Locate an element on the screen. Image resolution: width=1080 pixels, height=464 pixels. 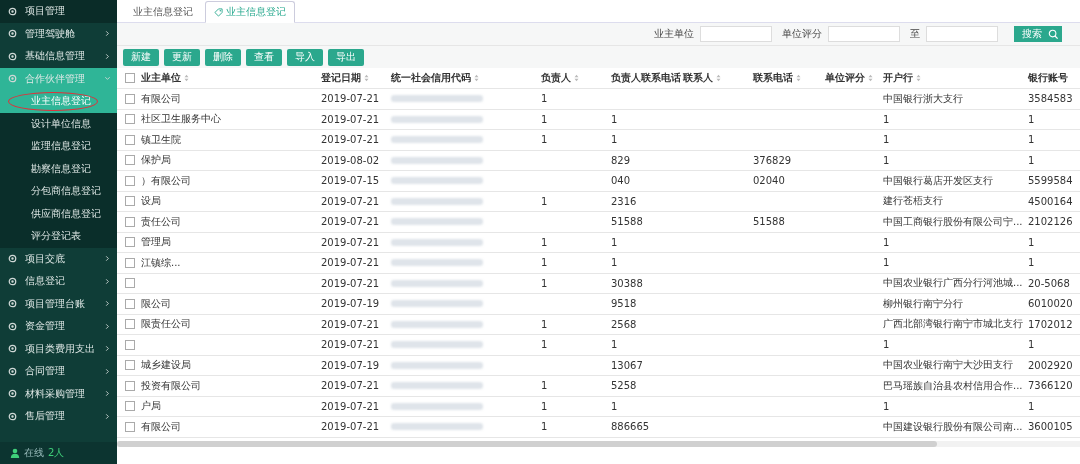
submenu-item: 分包商信息登记 is located at coordinates (58, 191).